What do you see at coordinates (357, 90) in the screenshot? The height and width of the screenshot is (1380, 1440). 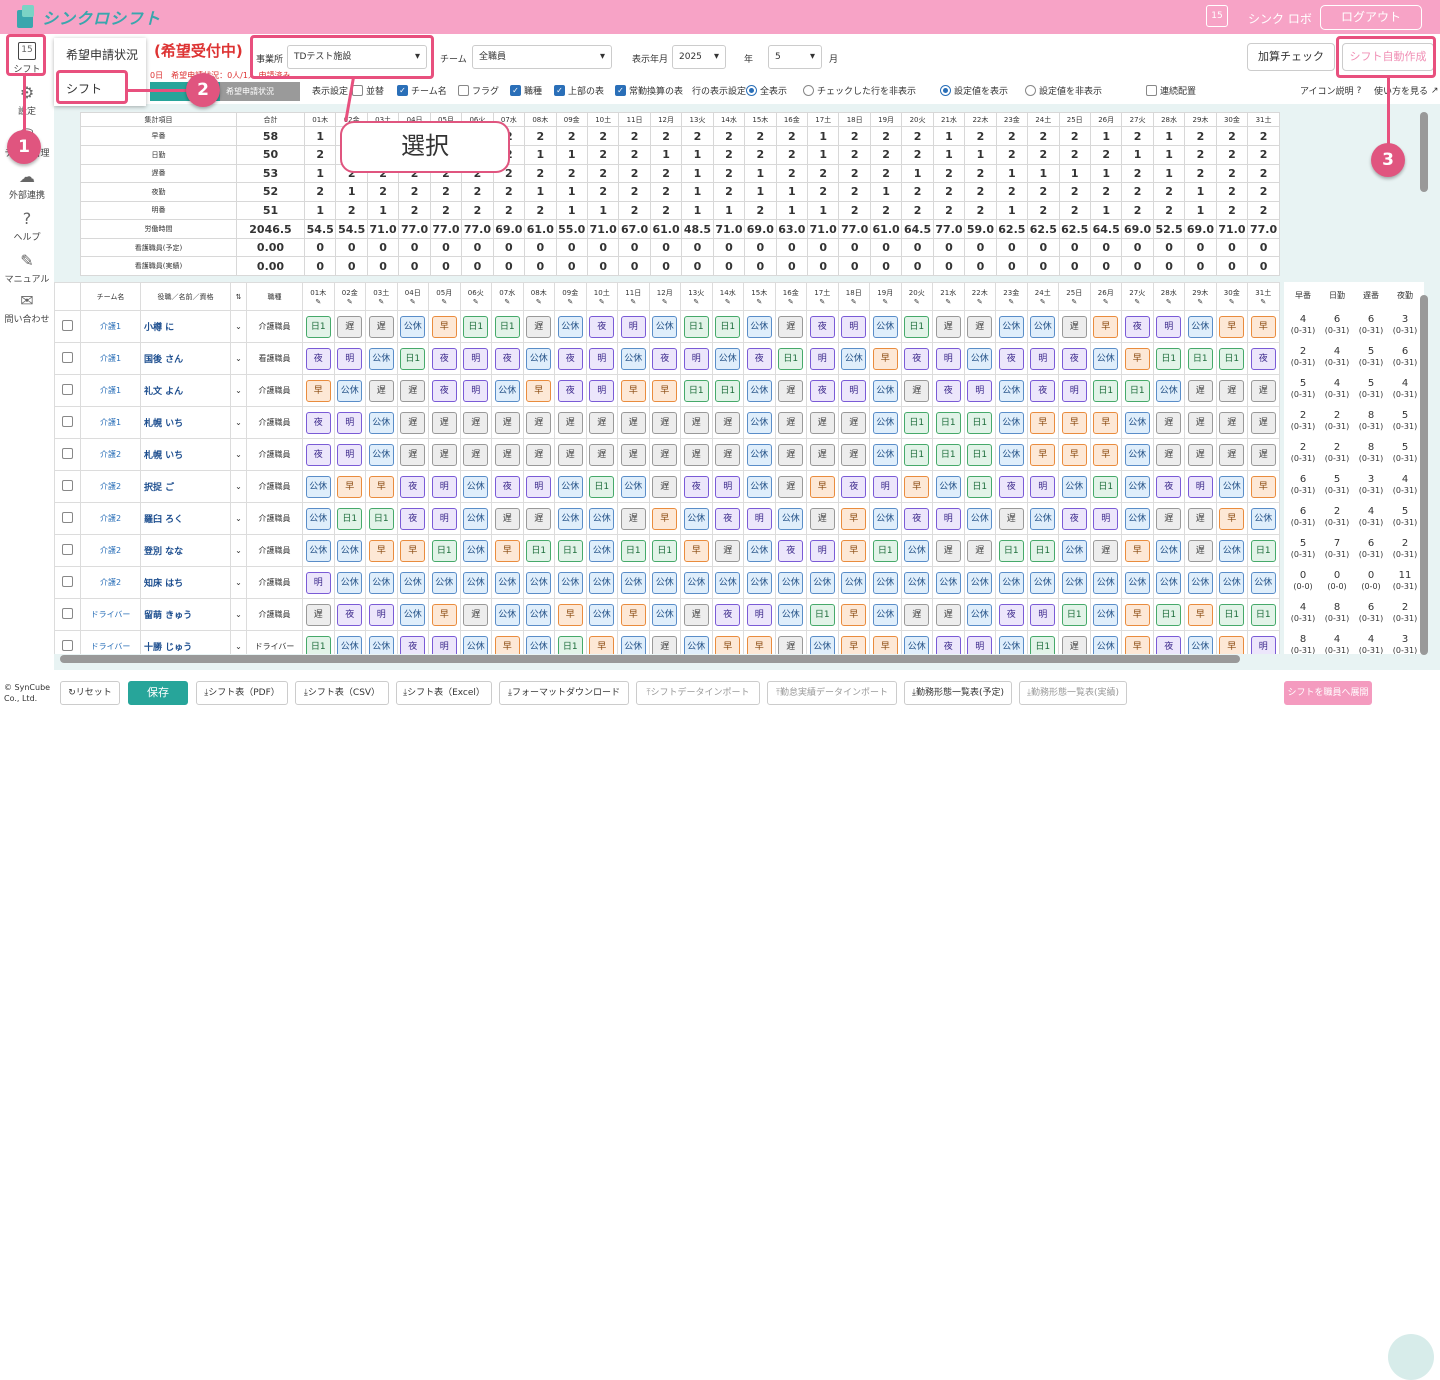 I see `checkbox` at bounding box center [357, 90].